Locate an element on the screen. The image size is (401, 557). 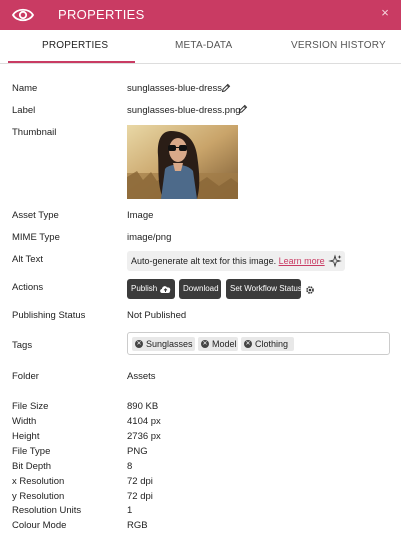
colour-mode-label: Colour Mode is located at coordinates (39, 525).